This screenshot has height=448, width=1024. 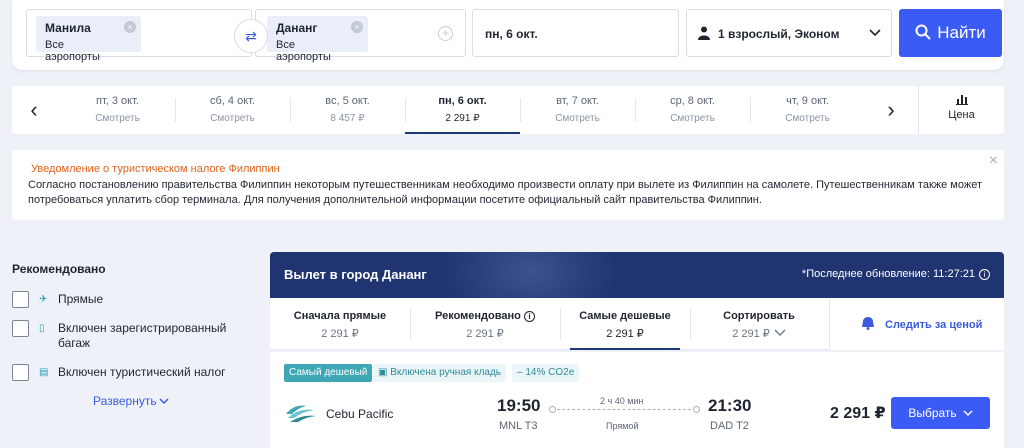 I want to click on search-button-label: Найти, so click(x=961, y=32).